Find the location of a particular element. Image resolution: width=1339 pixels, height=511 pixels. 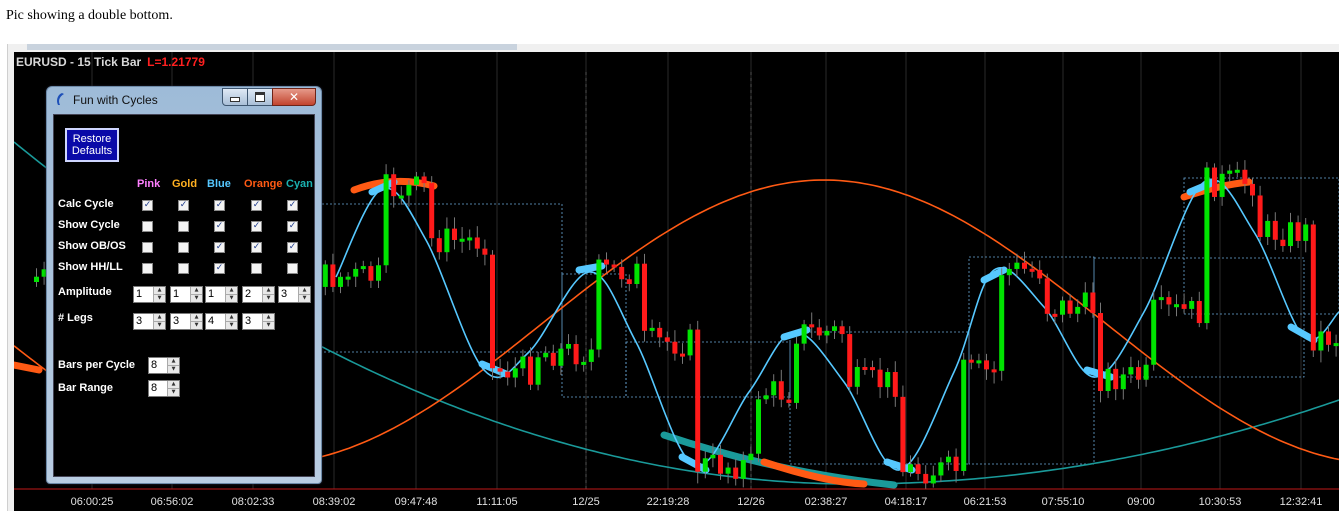

legs-spinner-3: 4 ▲ ▼ is located at coordinates (221, 321).